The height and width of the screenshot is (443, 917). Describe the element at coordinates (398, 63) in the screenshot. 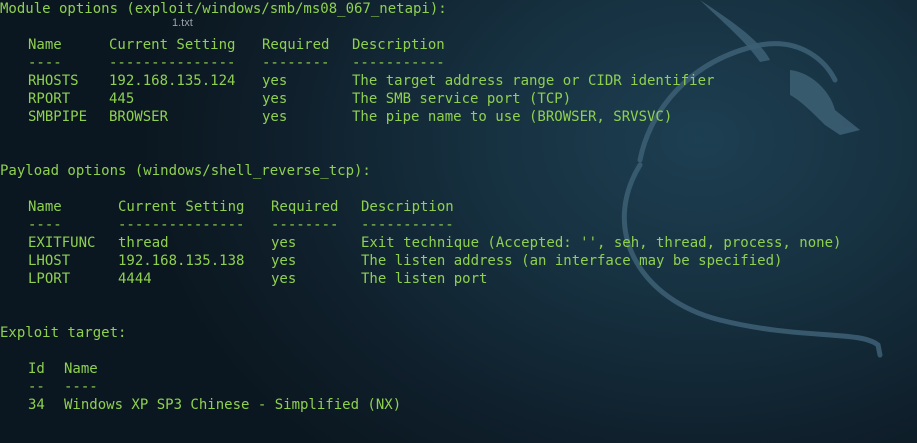

I see `module-underline-description: -----------` at that location.